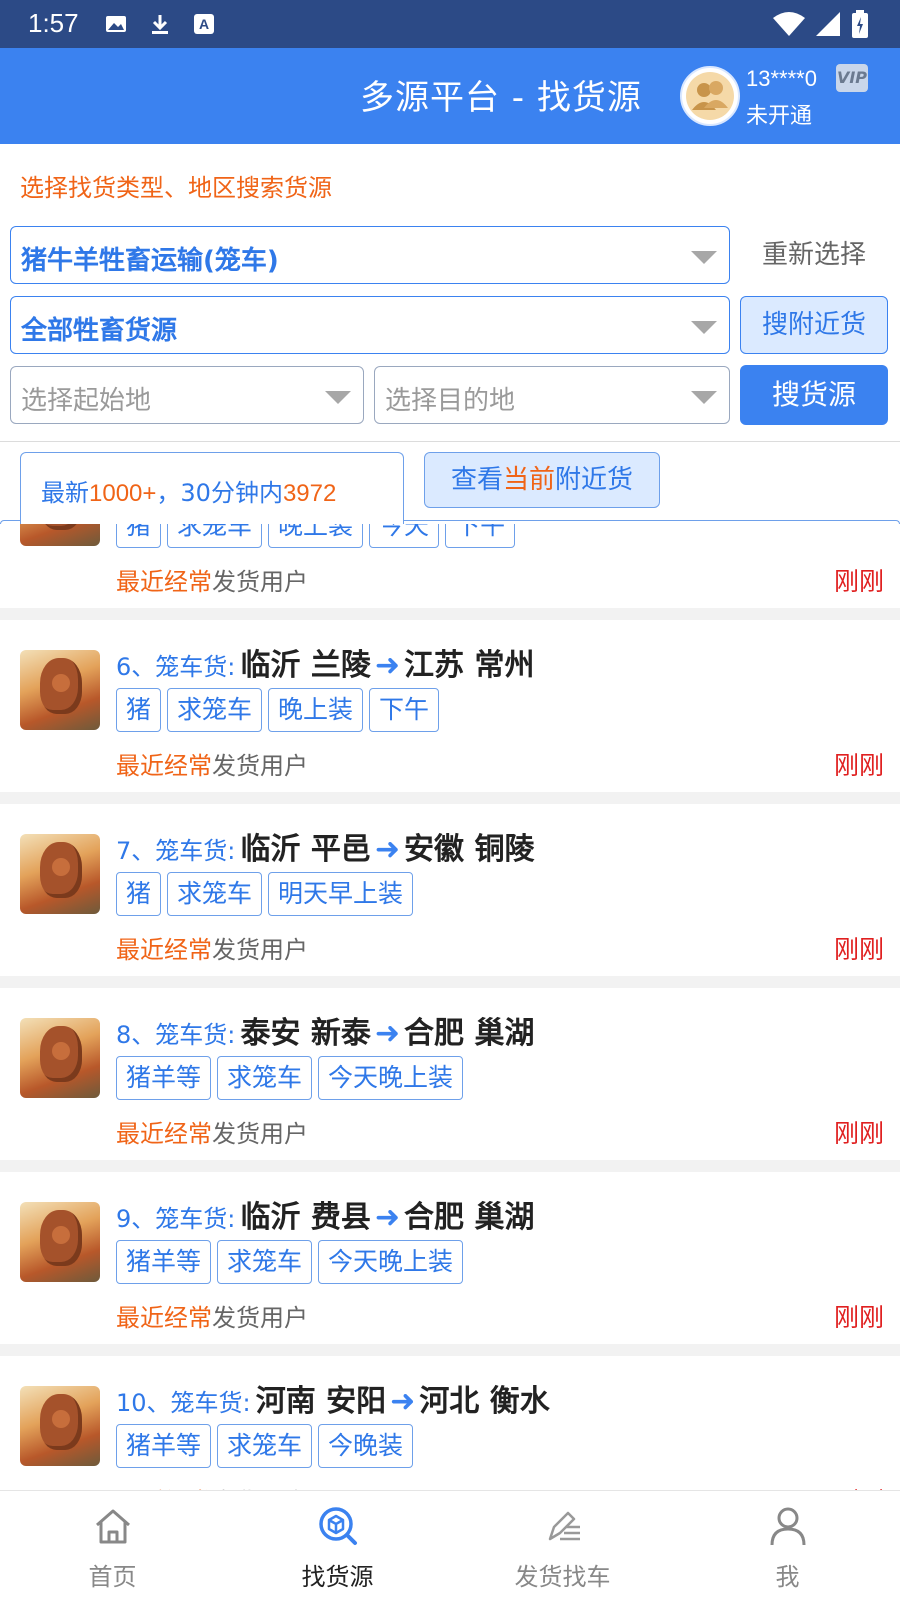 Image resolution: width=900 pixels, height=1600 pixels. What do you see at coordinates (187, 395) in the screenshot?
I see `origin-select: 选择起始地` at bounding box center [187, 395].